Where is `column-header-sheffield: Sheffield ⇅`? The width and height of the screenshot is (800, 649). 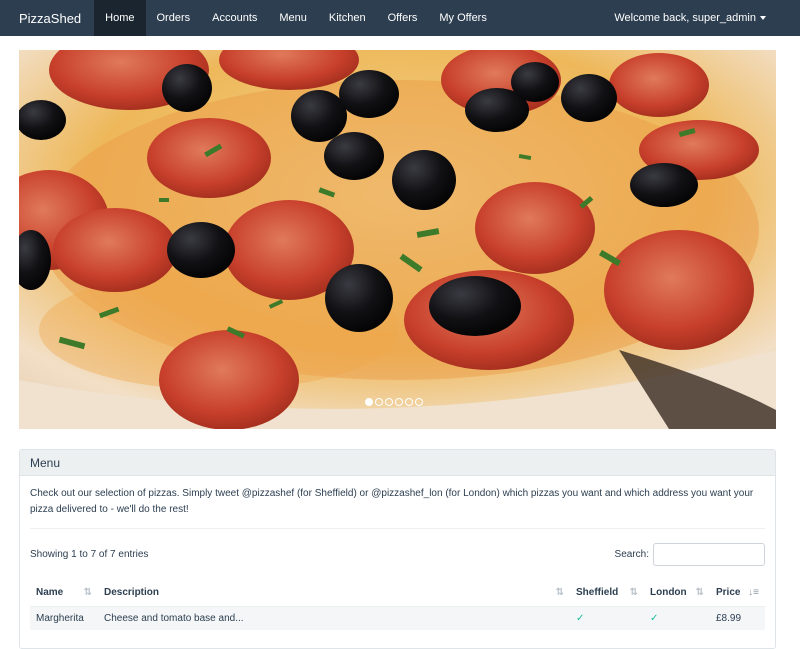 column-header-sheffield: Sheffield ⇅ is located at coordinates (607, 593).